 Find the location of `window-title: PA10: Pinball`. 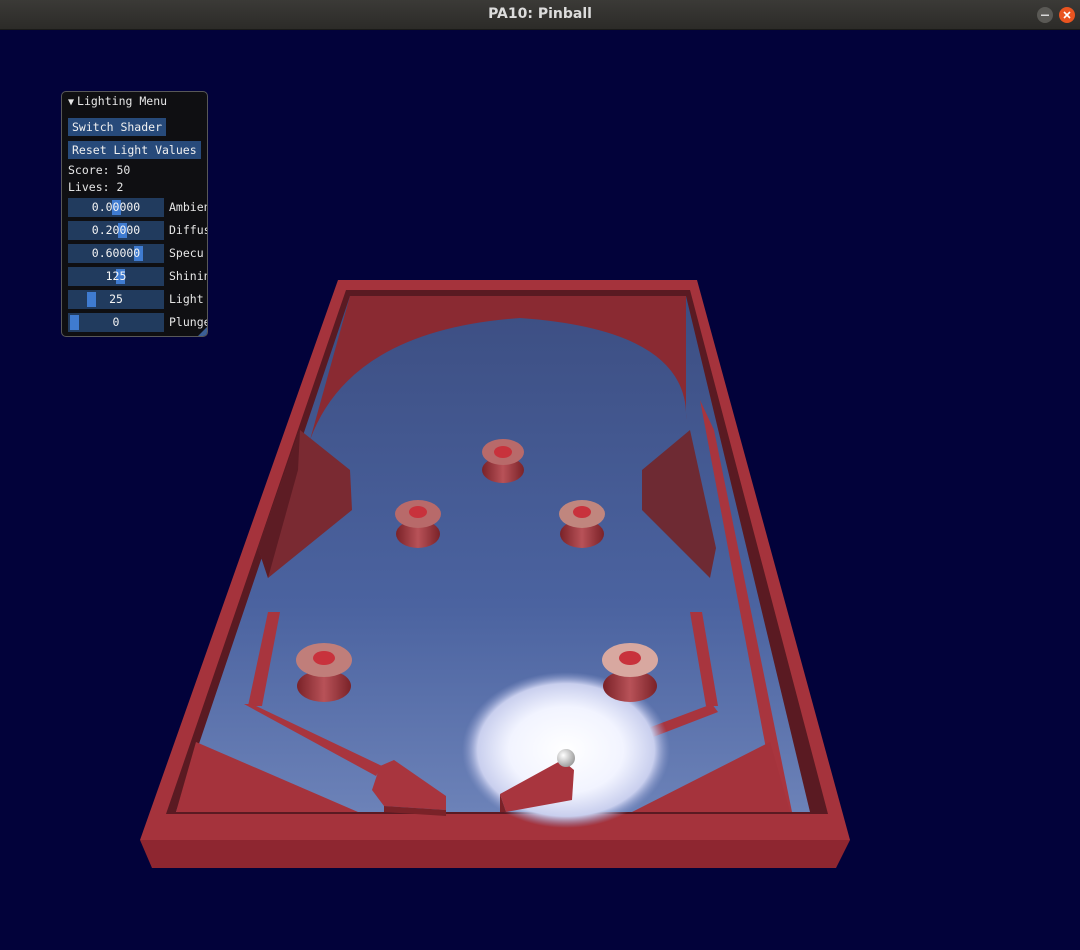

window-title: PA10: Pinball is located at coordinates (540, 14).